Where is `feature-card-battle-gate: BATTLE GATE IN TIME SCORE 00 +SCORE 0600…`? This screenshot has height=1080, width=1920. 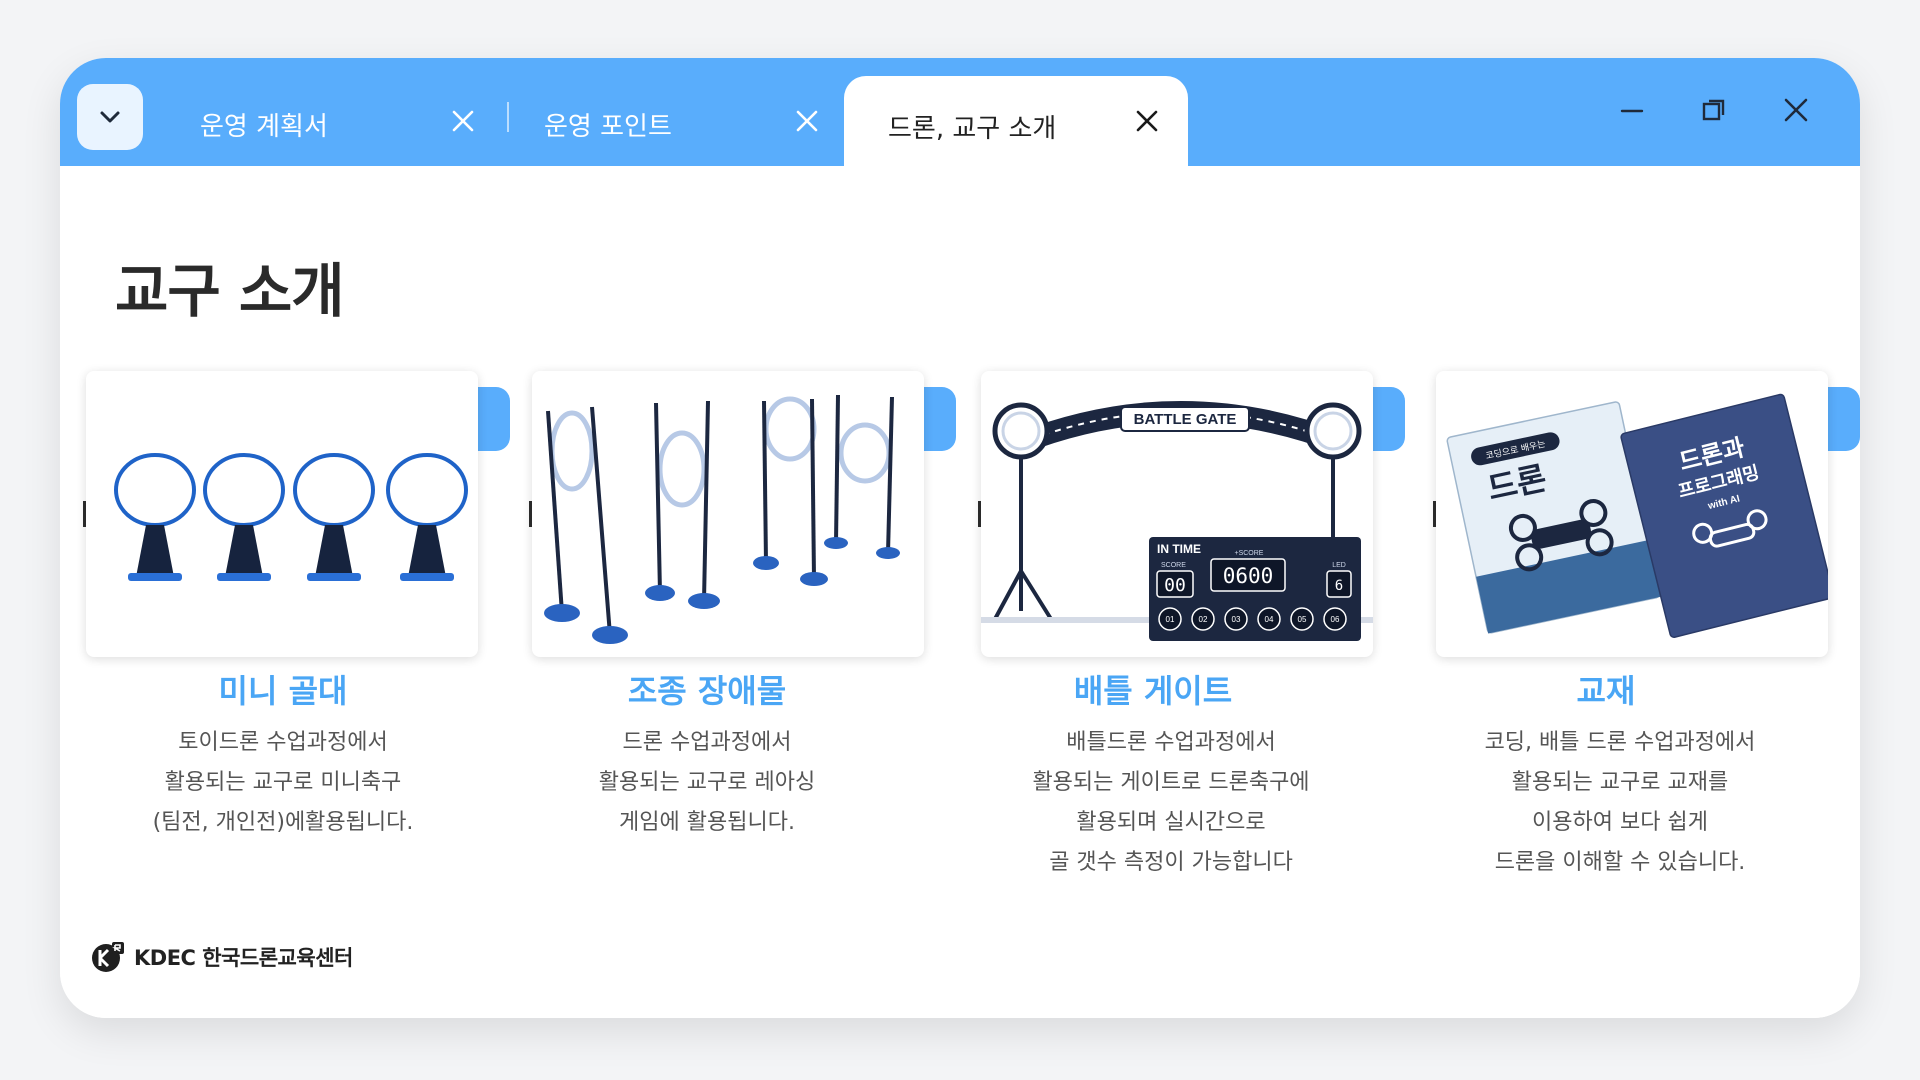
feature-card-battle-gate: BATTLE GATE IN TIME SCORE 00 +SCORE 0600… is located at coordinates (1191, 516).